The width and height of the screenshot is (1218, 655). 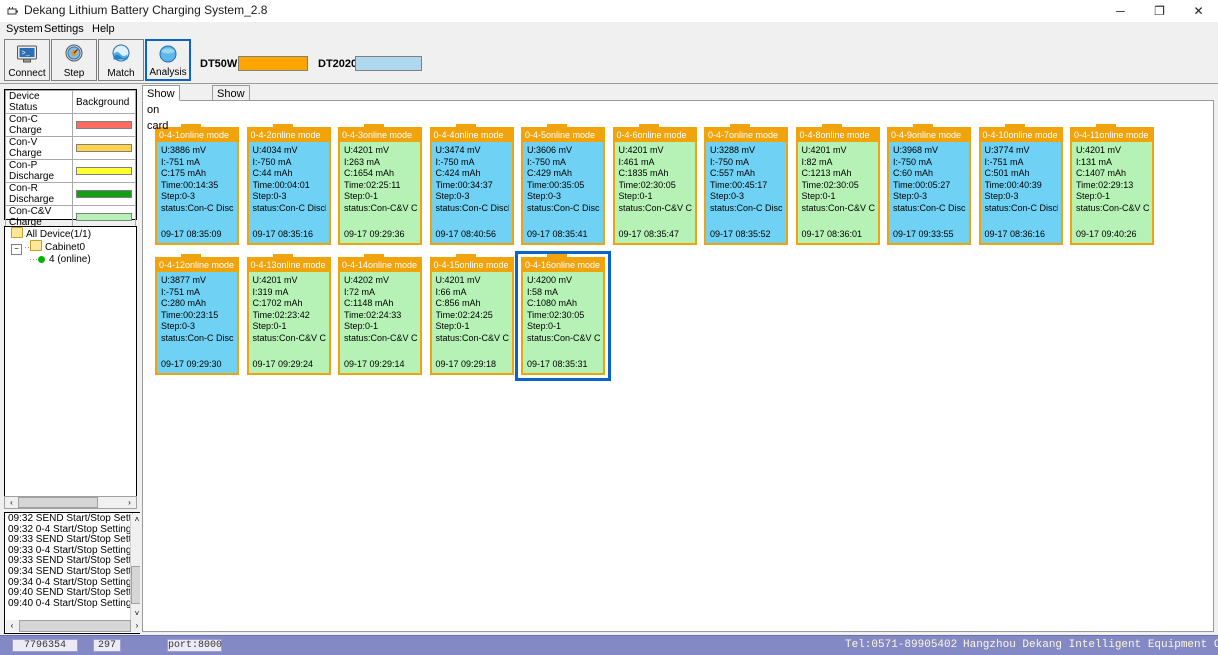 What do you see at coordinates (1112, 135) in the screenshot?
I see `card-title: 0-4-11online mode` at bounding box center [1112, 135].